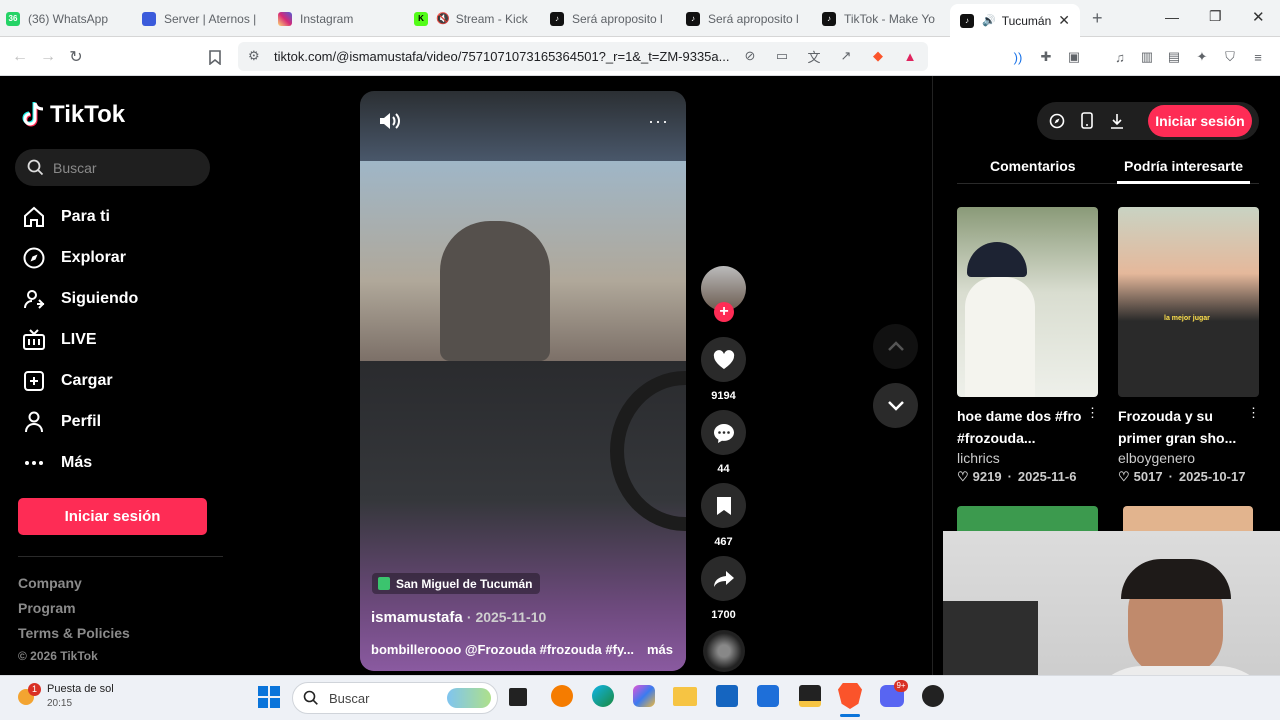  Describe the element at coordinates (1064, 20) in the screenshot. I see `close-tab-icon: ✕` at that location.